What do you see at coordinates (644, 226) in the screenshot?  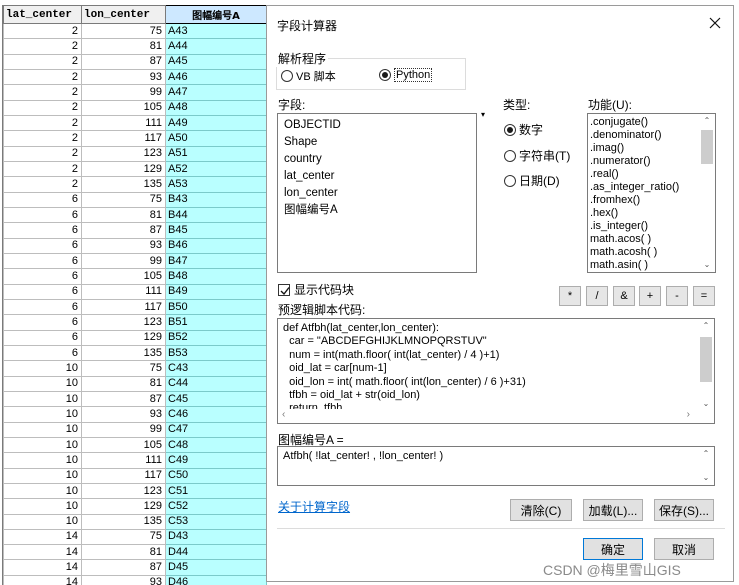 I see `function-list-item: .is_integer()` at bounding box center [644, 226].